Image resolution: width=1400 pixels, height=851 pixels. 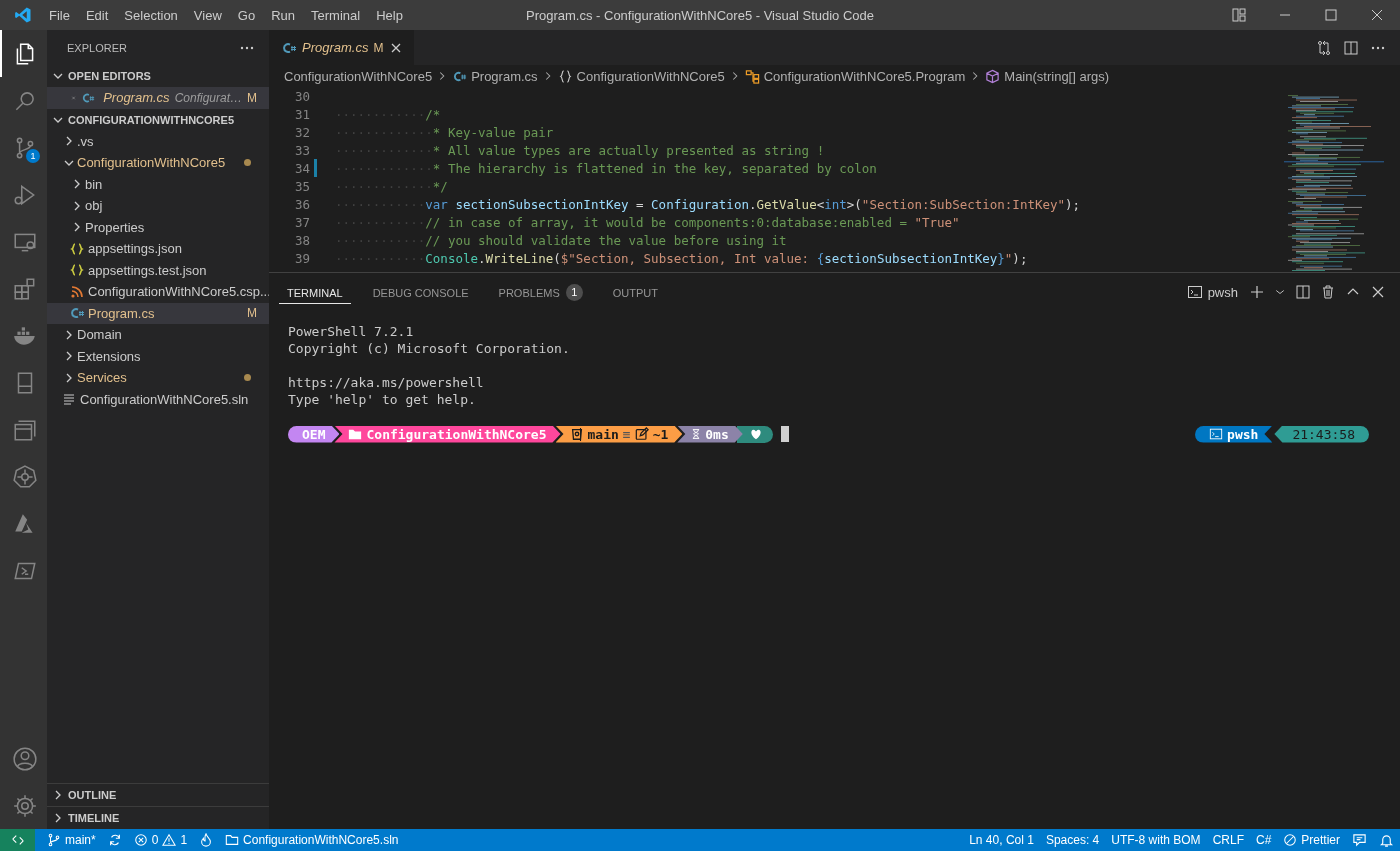 I want to click on file-name: obj, so click(x=94, y=206).